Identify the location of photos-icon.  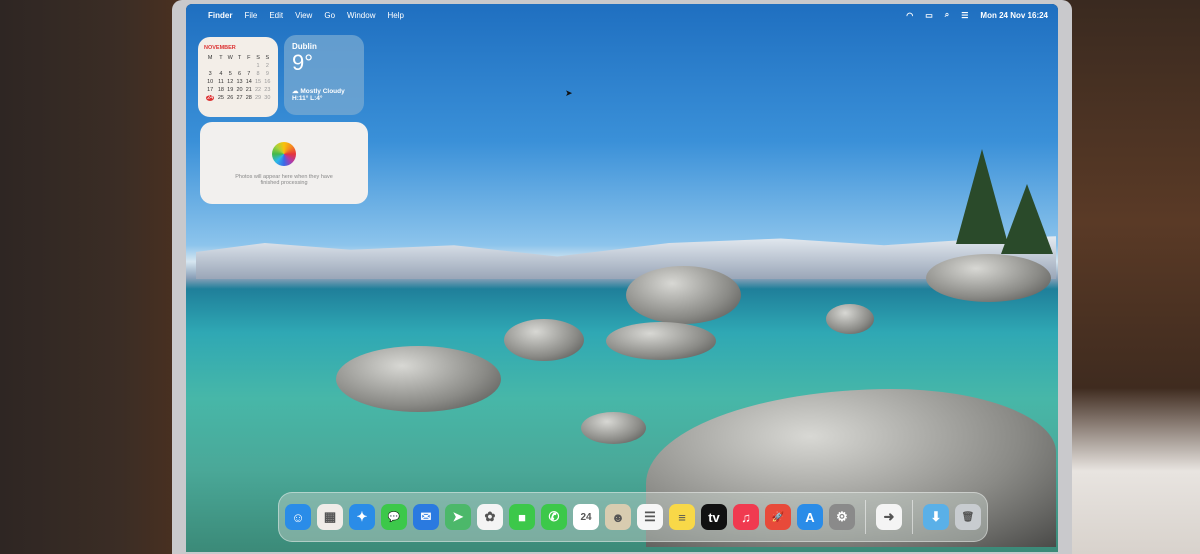
(284, 154).